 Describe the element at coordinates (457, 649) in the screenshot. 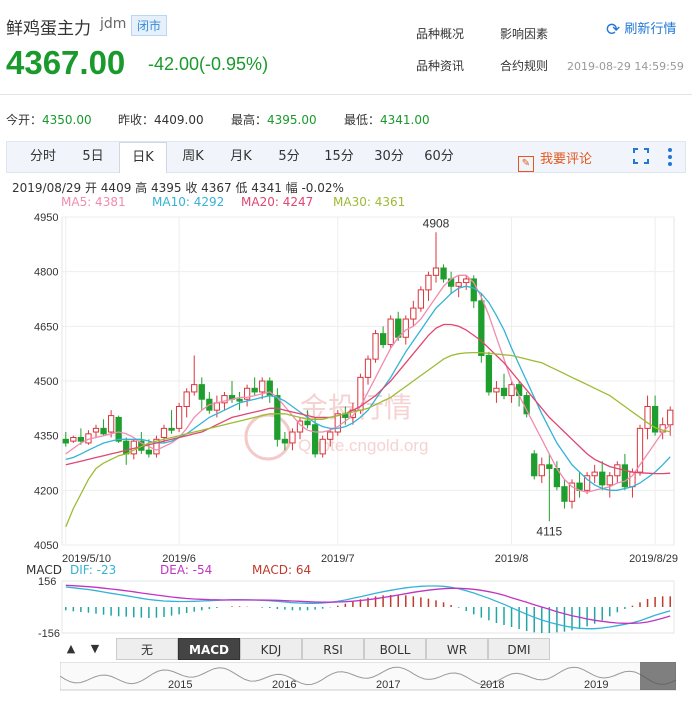

I see `tab-indicator-wr: WR` at that location.